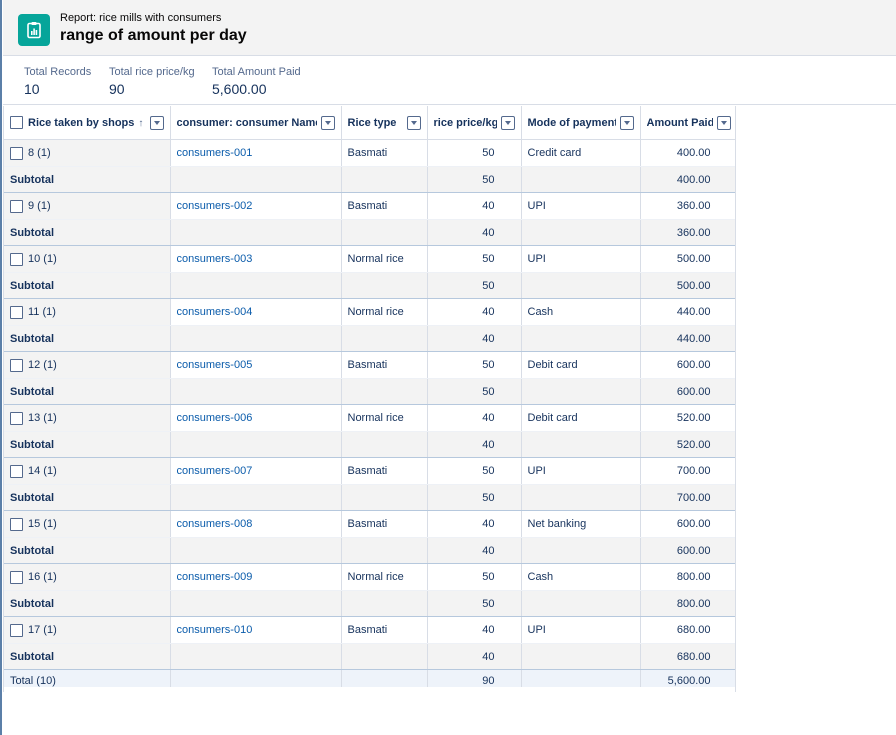 This screenshot has width=896, height=735. Describe the element at coordinates (215, 259) in the screenshot. I see `consumer-link: consumers-003` at that location.